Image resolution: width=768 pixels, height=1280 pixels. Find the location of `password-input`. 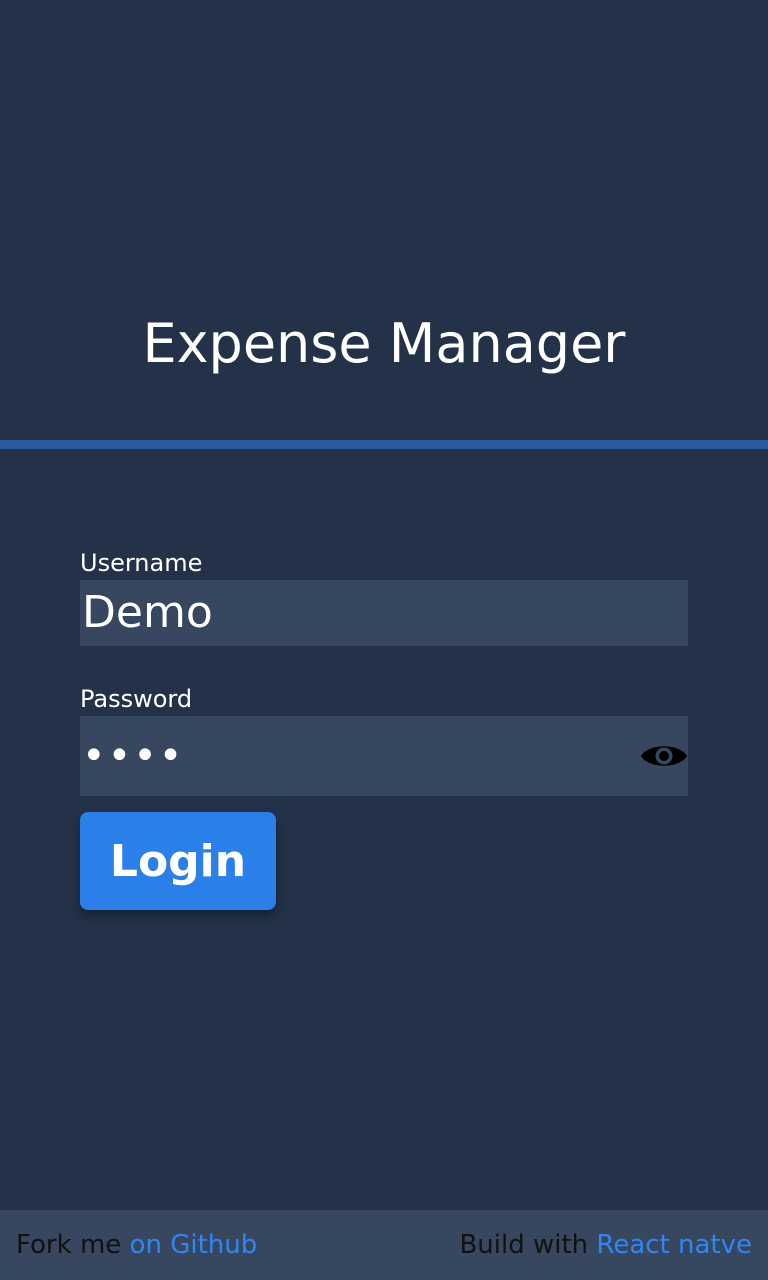

password-input is located at coordinates (384, 756).